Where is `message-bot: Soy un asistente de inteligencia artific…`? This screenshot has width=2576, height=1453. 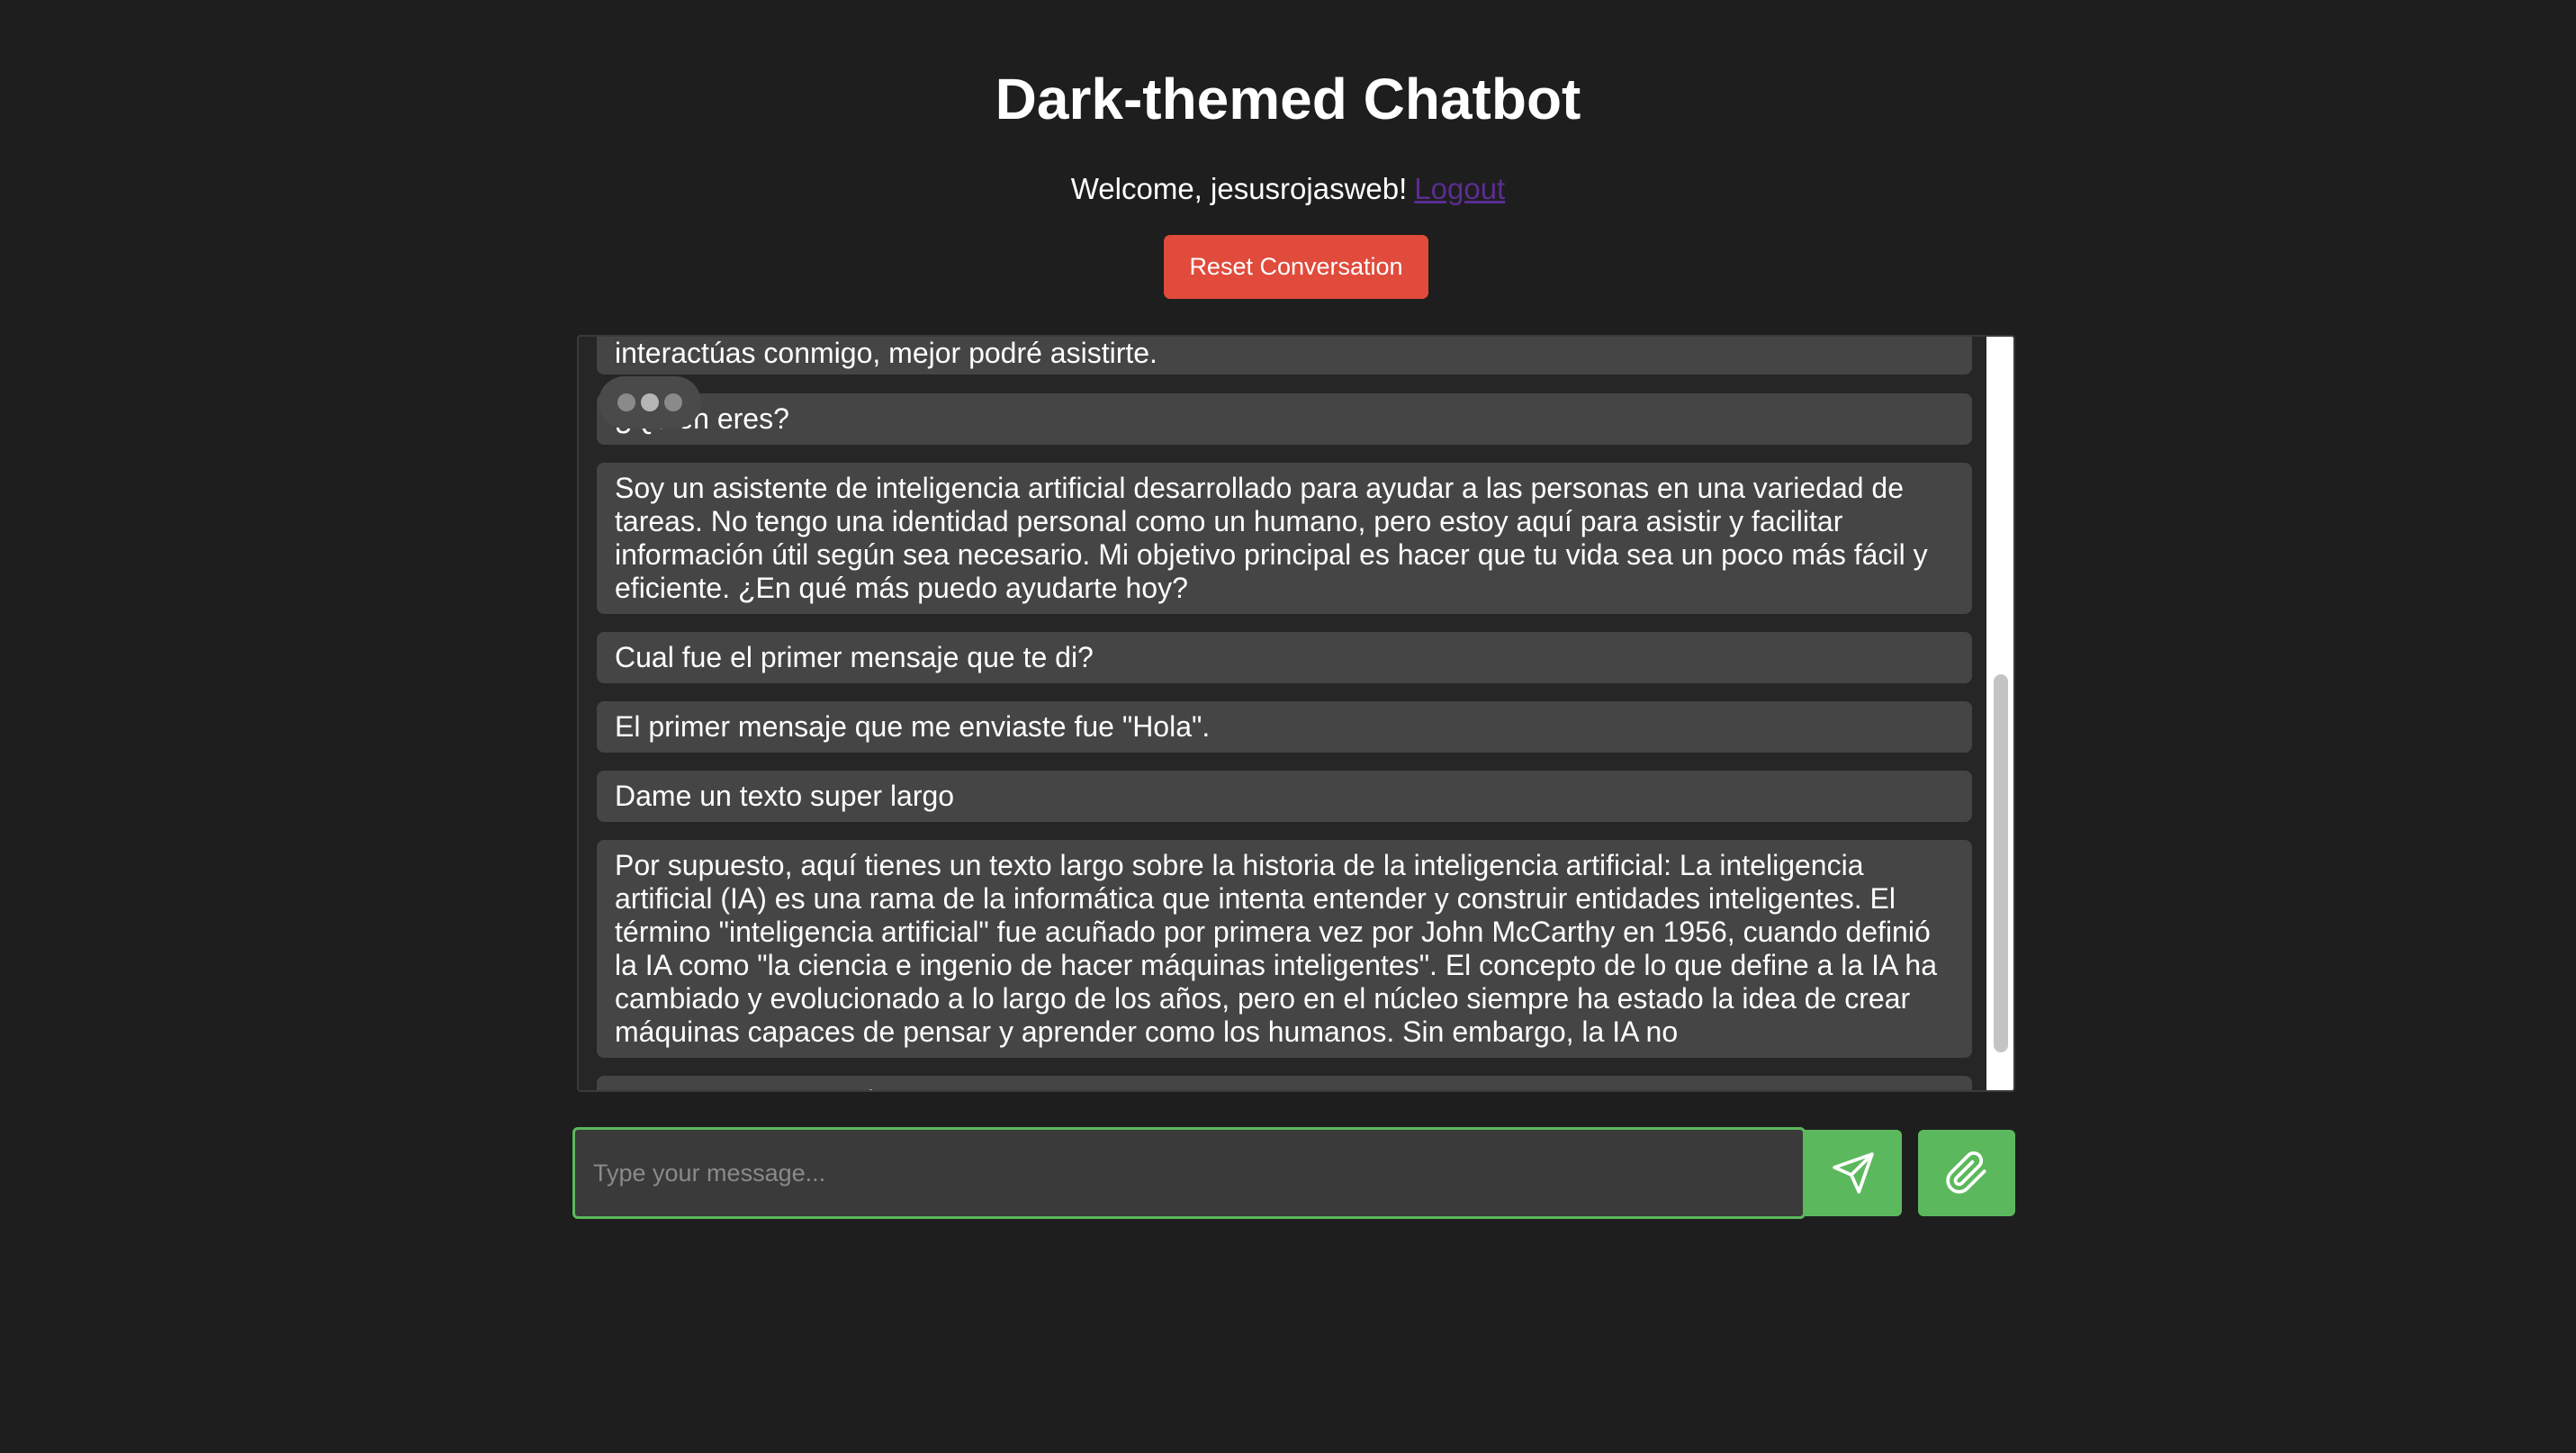 message-bot: Soy un asistente de inteligencia artific… is located at coordinates (1284, 538).